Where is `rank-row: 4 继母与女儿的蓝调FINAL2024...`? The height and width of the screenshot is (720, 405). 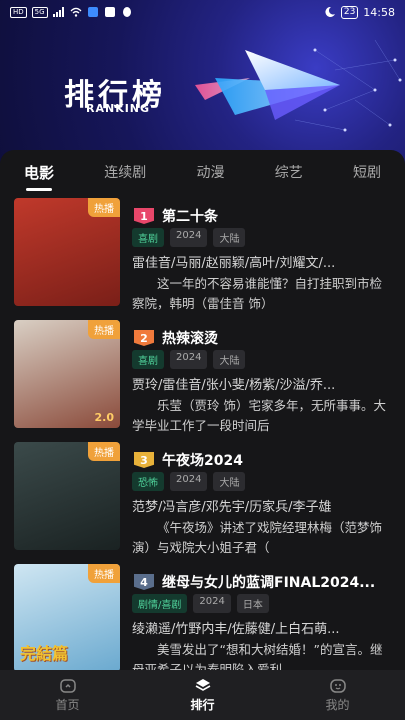 rank-row: 4 继母与女儿的蓝调FINAL2024... is located at coordinates (254, 582).